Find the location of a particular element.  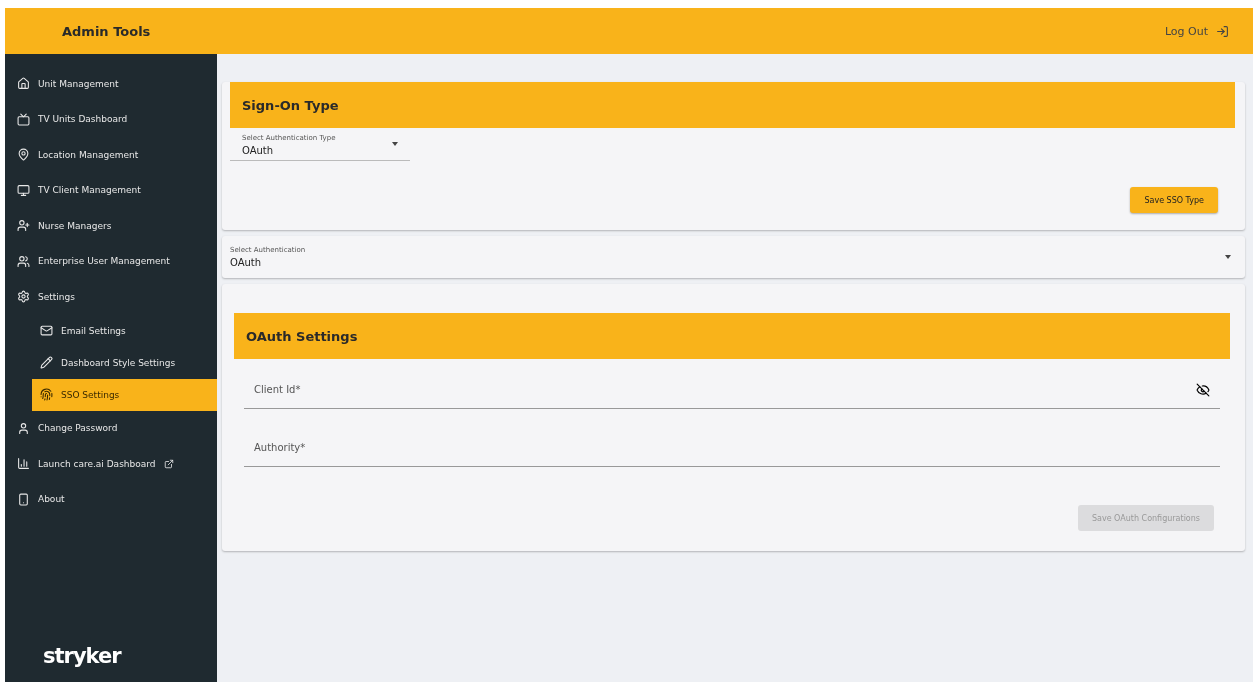

sidebar-item: TV Client Management is located at coordinates (111, 190).